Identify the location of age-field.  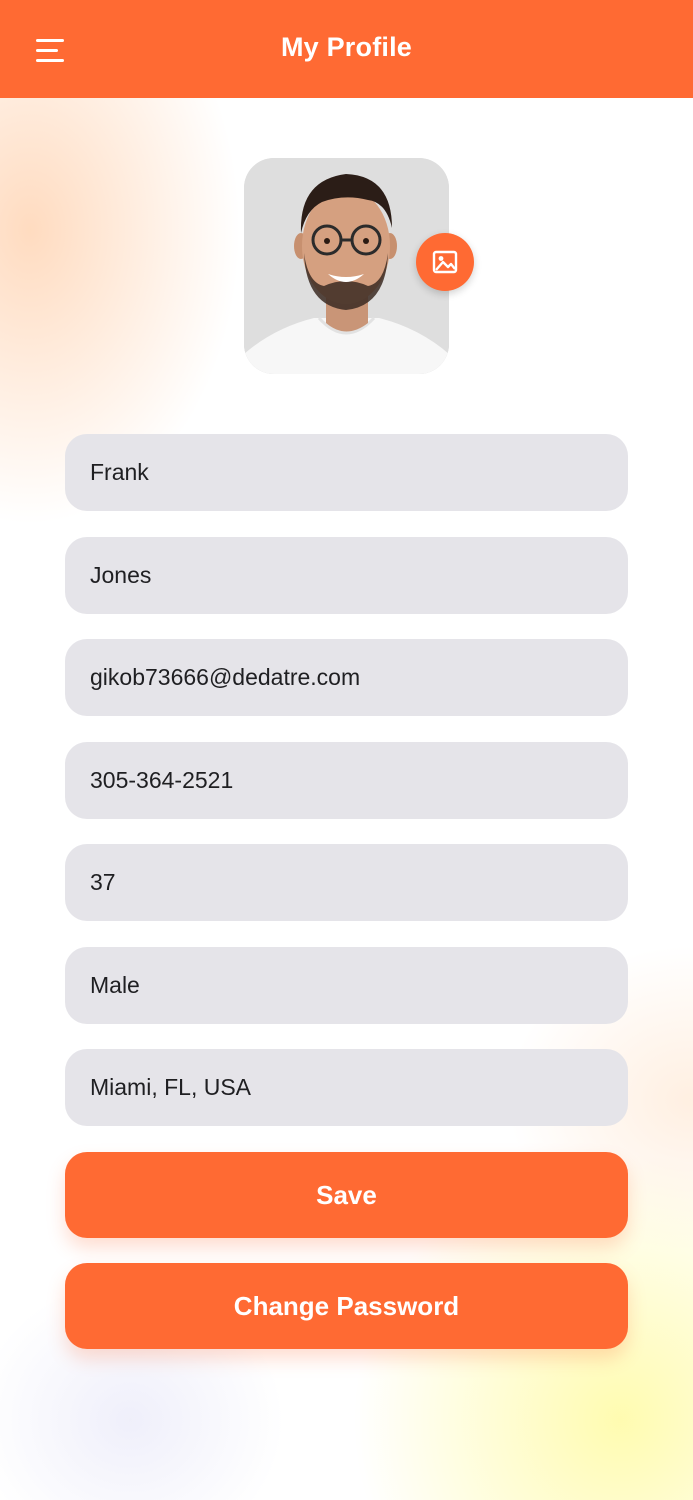
(346, 882).